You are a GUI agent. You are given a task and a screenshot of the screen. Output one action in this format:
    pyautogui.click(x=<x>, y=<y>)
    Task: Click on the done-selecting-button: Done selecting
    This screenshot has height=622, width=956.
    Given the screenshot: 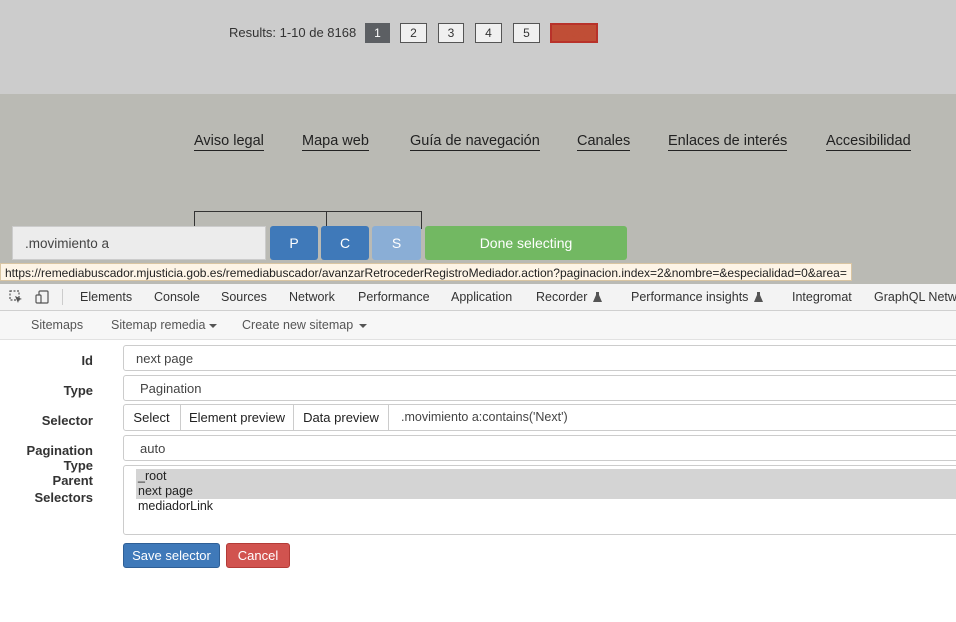 What is the action you would take?
    pyautogui.click(x=526, y=243)
    